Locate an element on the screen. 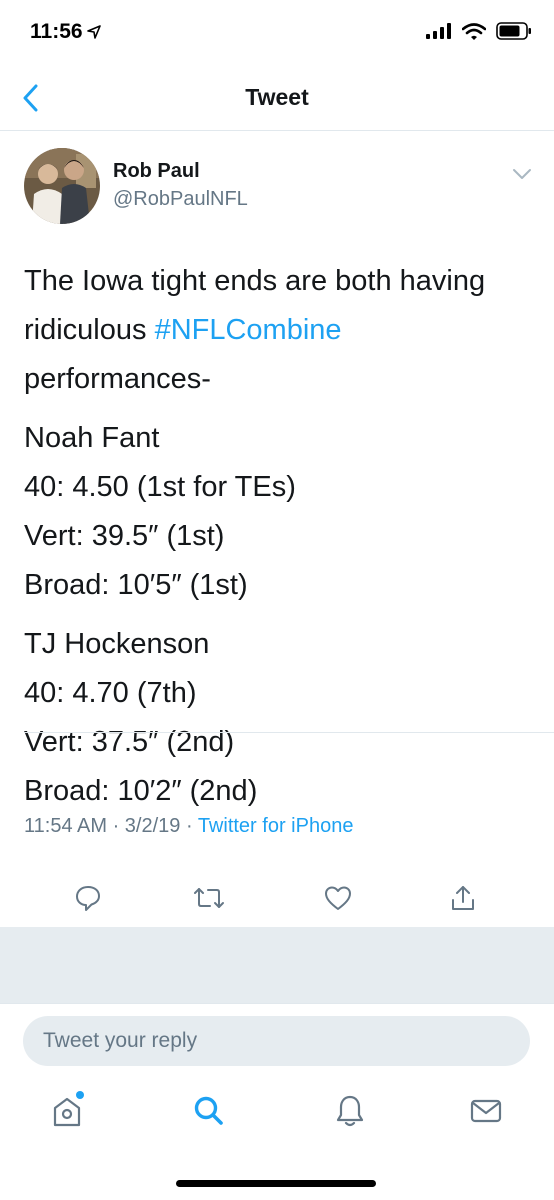 The width and height of the screenshot is (554, 1200). author-name: Rob Paul is located at coordinates (156, 171).